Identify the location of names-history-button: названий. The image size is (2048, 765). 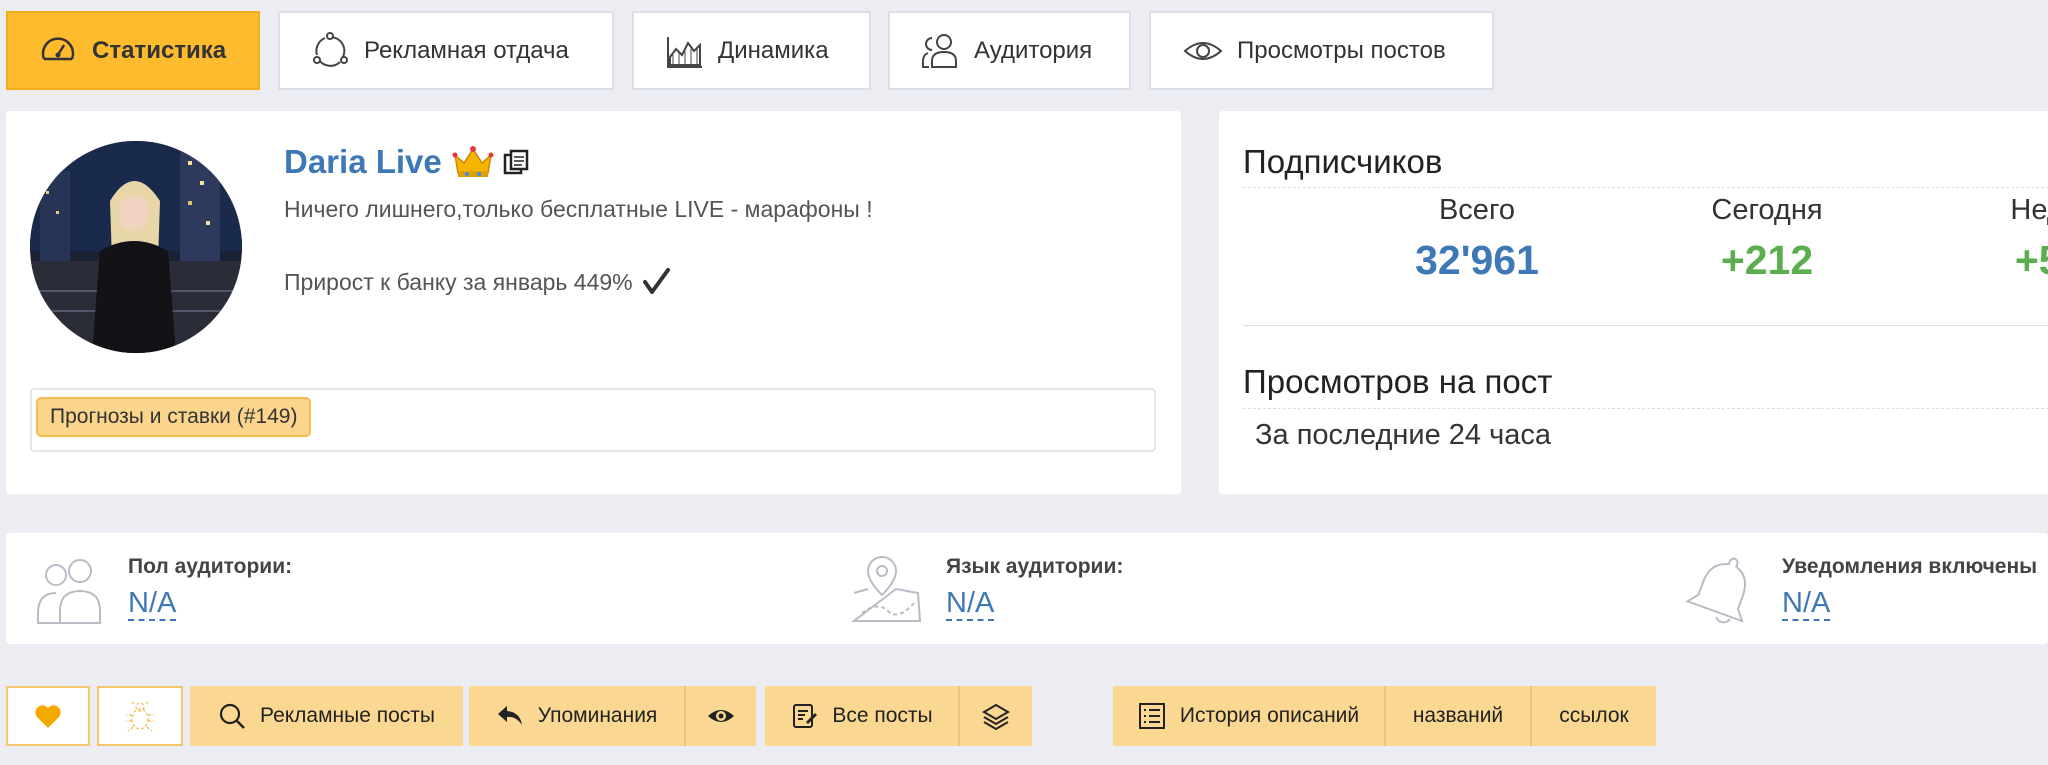
(1458, 716).